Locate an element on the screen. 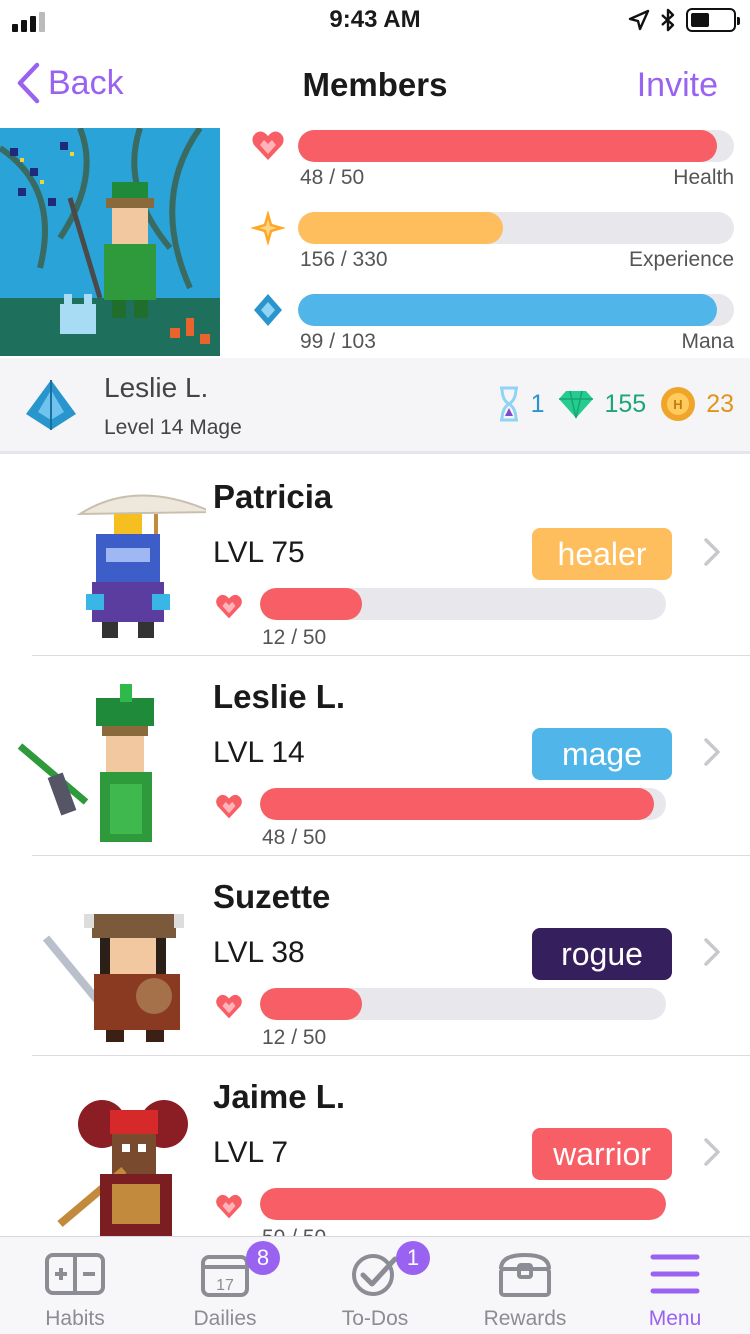 Image resolution: width=750 pixels, height=1334 pixels. tab-label: Menu is located at coordinates (675, 1318).